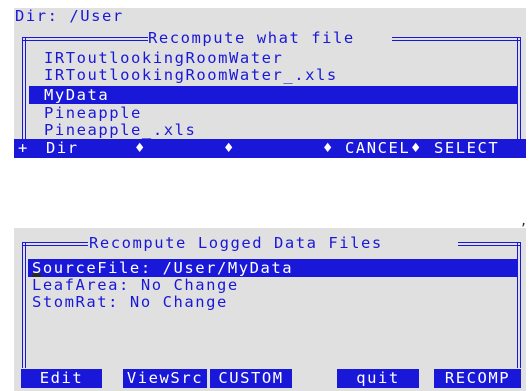 The height and width of the screenshot is (391, 529). Describe the element at coordinates (251, 378) in the screenshot. I see `custom-softkey: CUSTOM` at that location.